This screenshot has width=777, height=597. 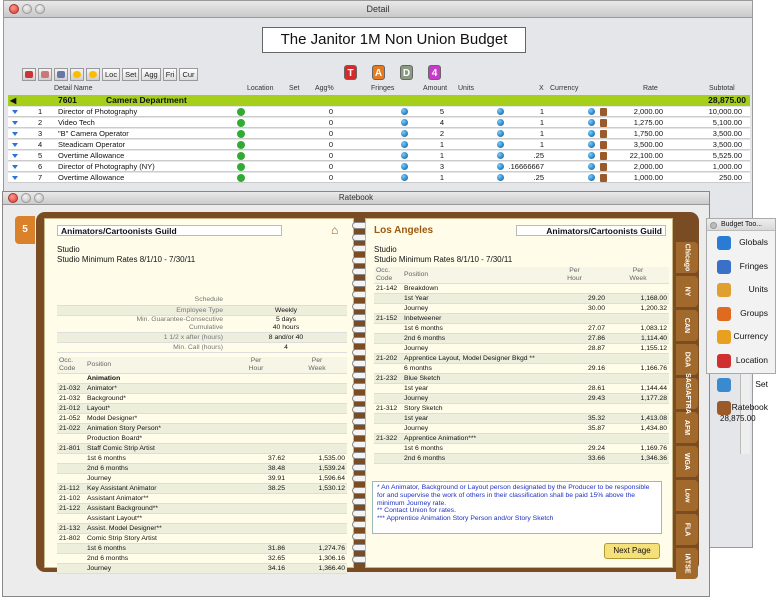 What do you see at coordinates (521, 368) in the screenshot?
I see `rate-row: 6 months 29.16 1,166.76` at bounding box center [521, 368].